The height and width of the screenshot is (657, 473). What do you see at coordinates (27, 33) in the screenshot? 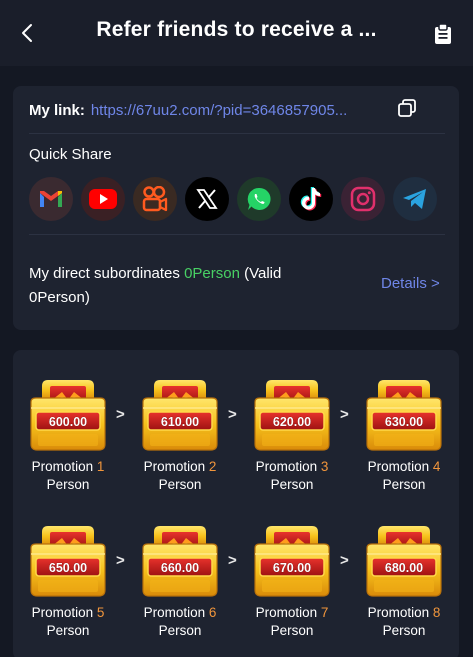
I see `back-arrow-icon` at bounding box center [27, 33].